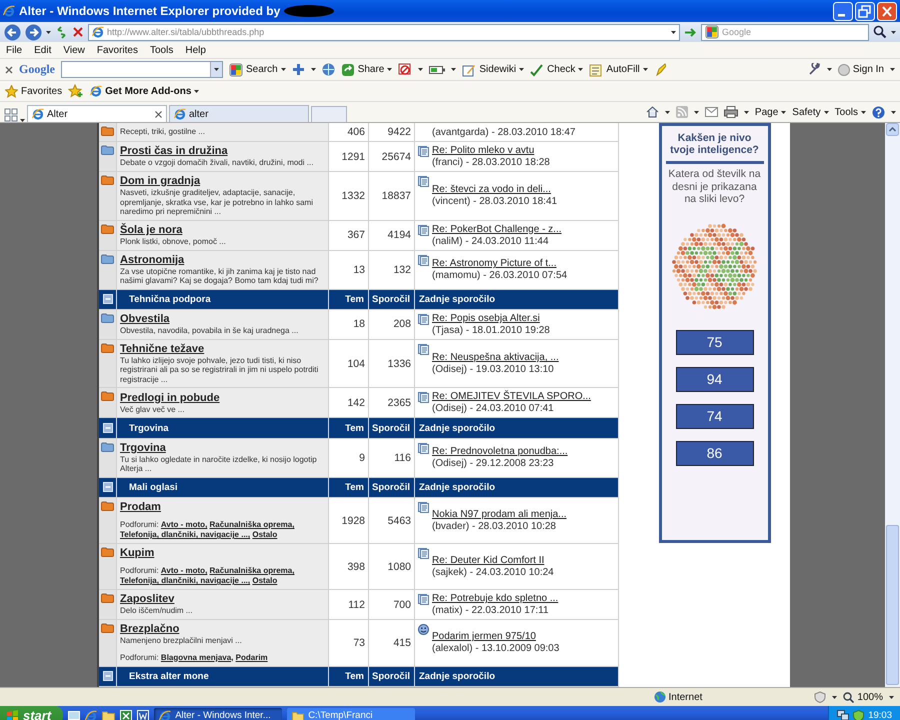 This screenshot has width=900, height=720. Describe the element at coordinates (222, 398) in the screenshot. I see `forum-title-link: Predlogi in pobude` at that location.